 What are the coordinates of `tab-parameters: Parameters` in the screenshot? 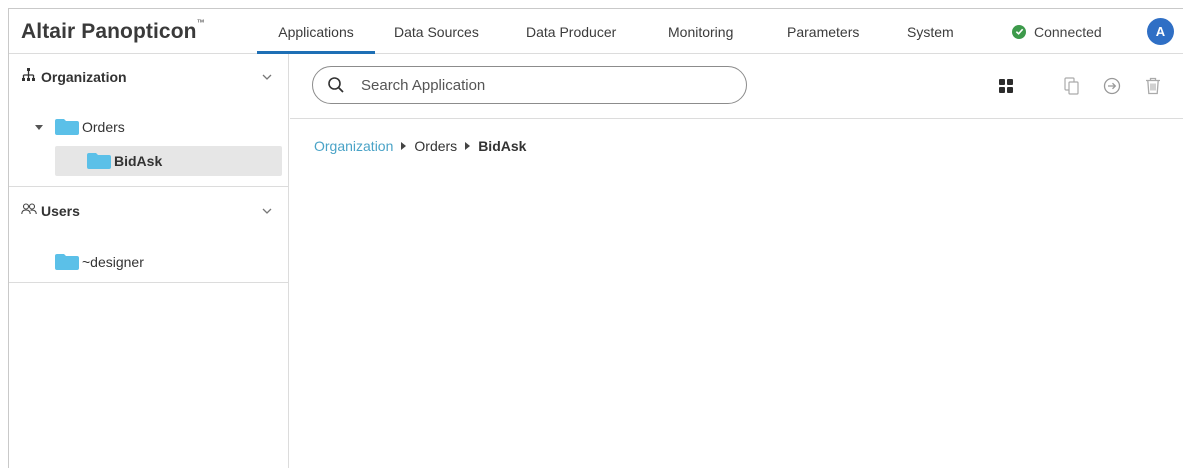 It's located at (823, 31).